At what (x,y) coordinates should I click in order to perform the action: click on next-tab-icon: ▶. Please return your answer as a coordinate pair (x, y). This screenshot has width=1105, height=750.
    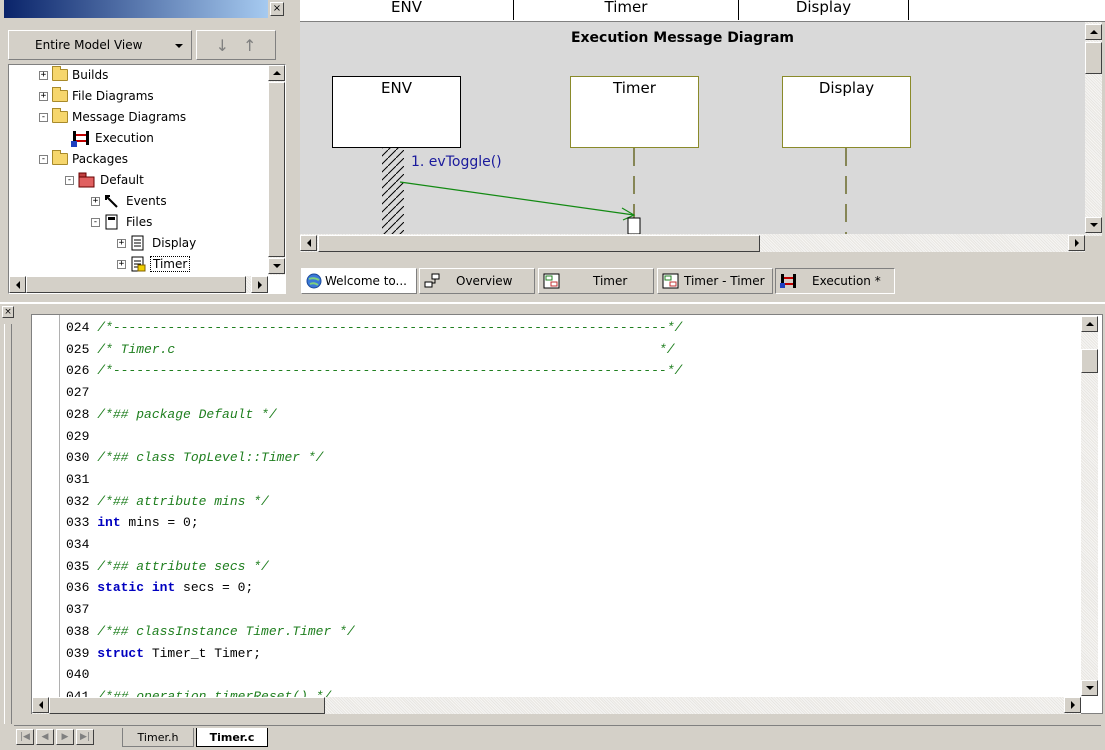
    Looking at the image, I should click on (65, 737).